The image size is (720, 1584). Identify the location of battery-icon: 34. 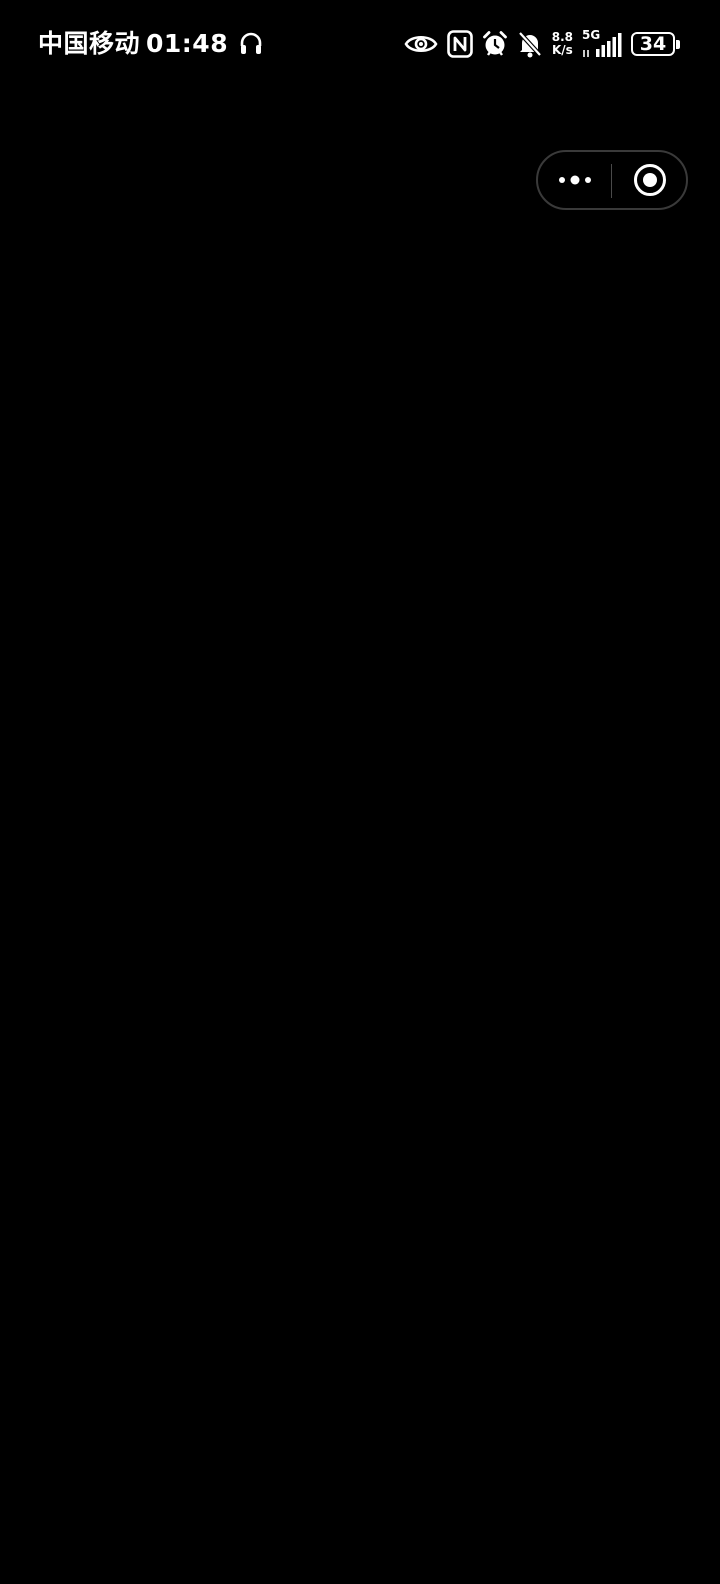
(655, 44).